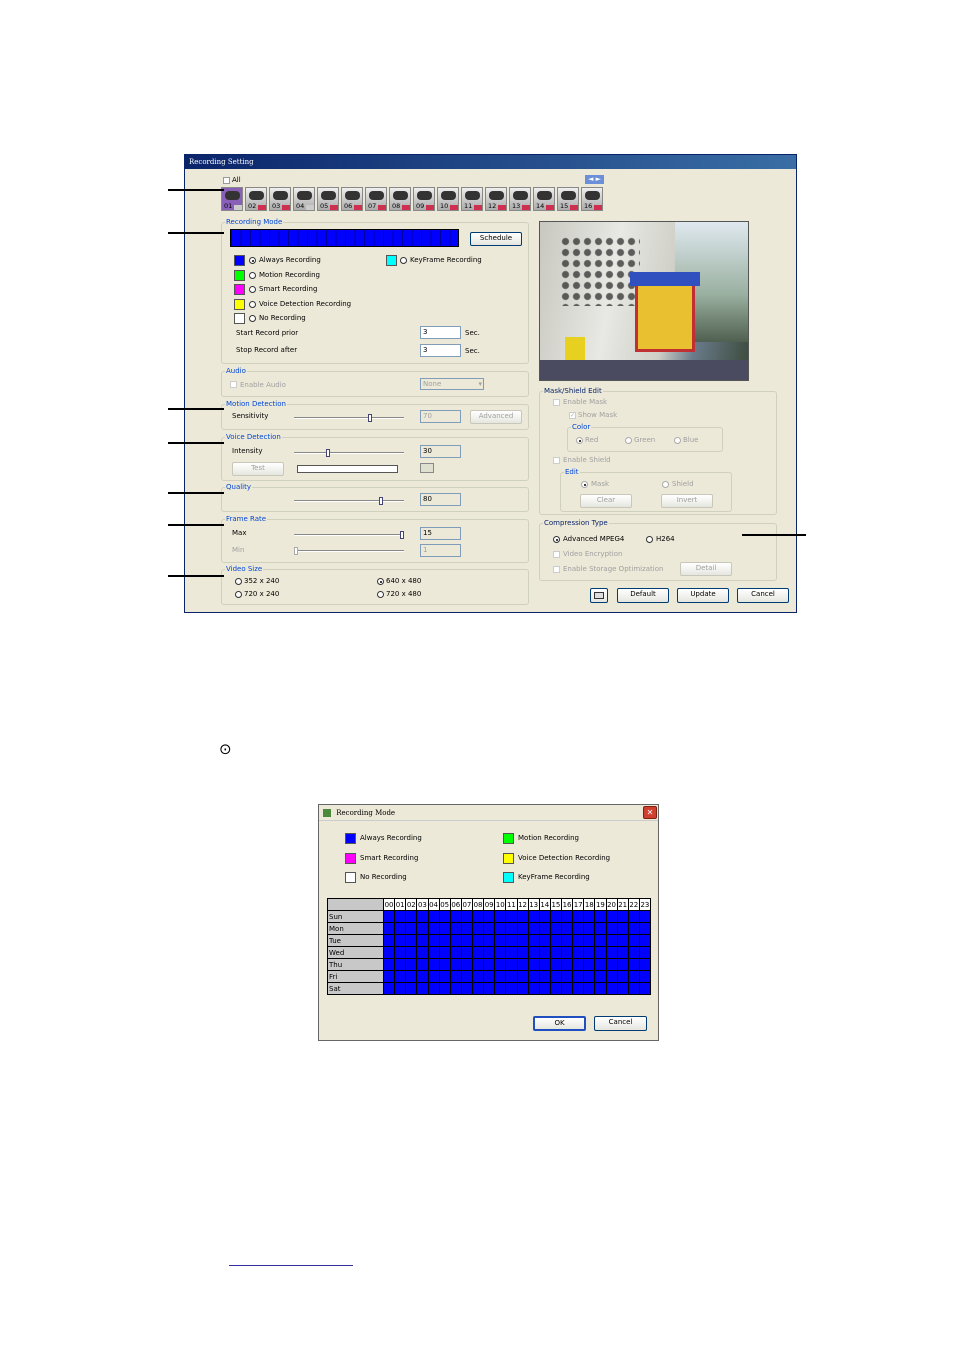  What do you see at coordinates (349, 501) in the screenshot?
I see `quality-slider` at bounding box center [349, 501].